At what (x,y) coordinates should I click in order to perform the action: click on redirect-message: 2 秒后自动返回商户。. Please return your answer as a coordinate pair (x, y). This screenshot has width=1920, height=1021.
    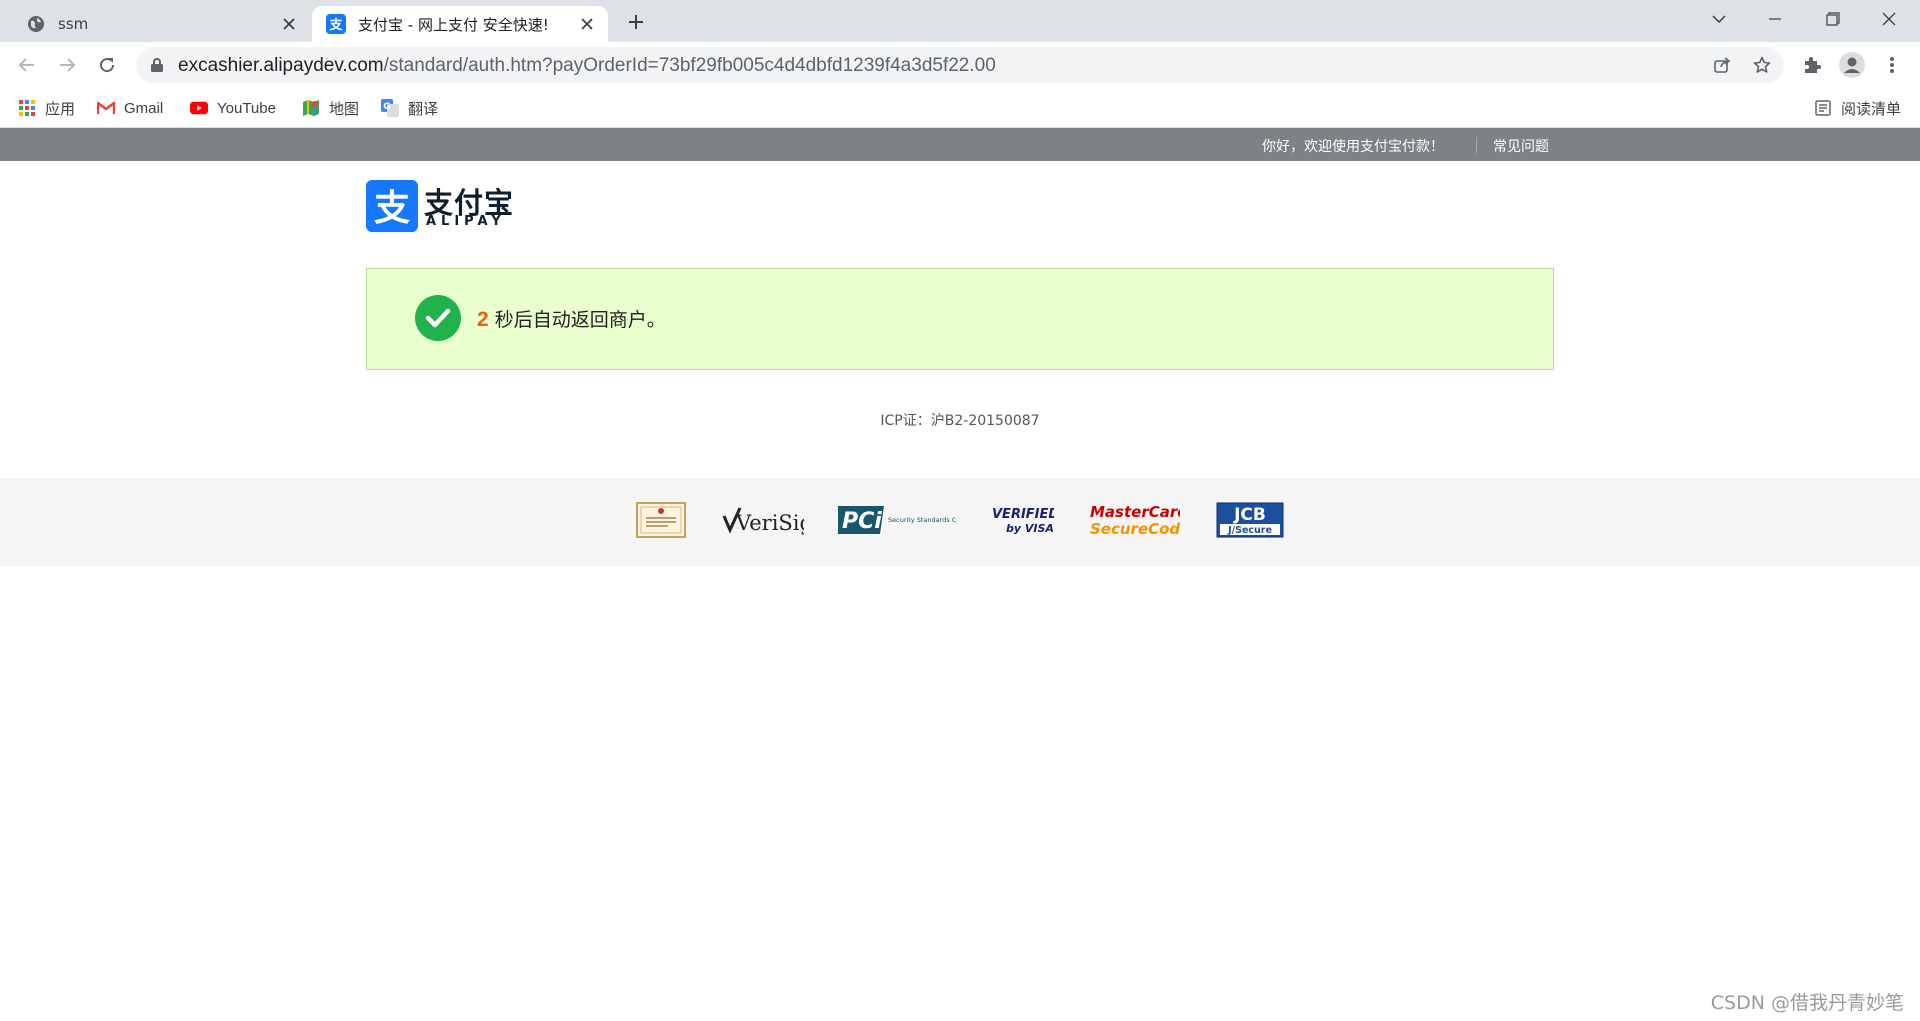
    Looking at the image, I should click on (571, 318).